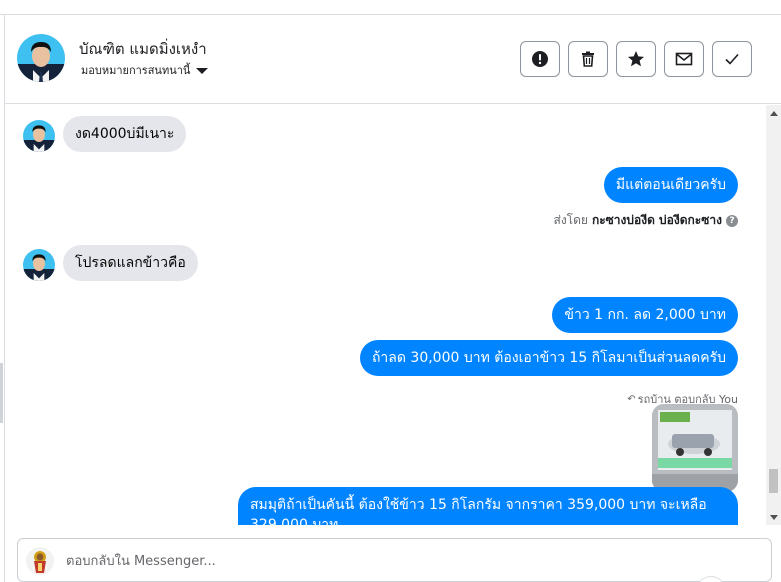  I want to click on reply-input, so click(411, 561).